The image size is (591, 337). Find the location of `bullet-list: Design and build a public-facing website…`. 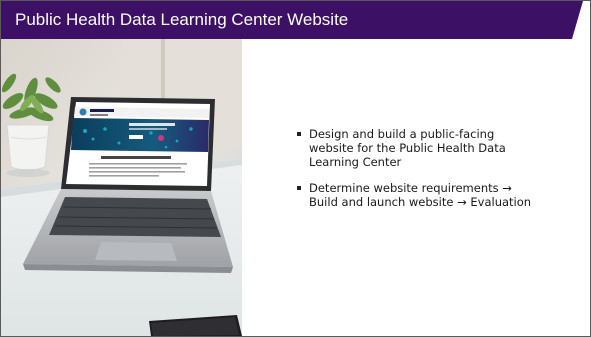

bullet-list: Design and build a public-facing website… is located at coordinates (419, 174).